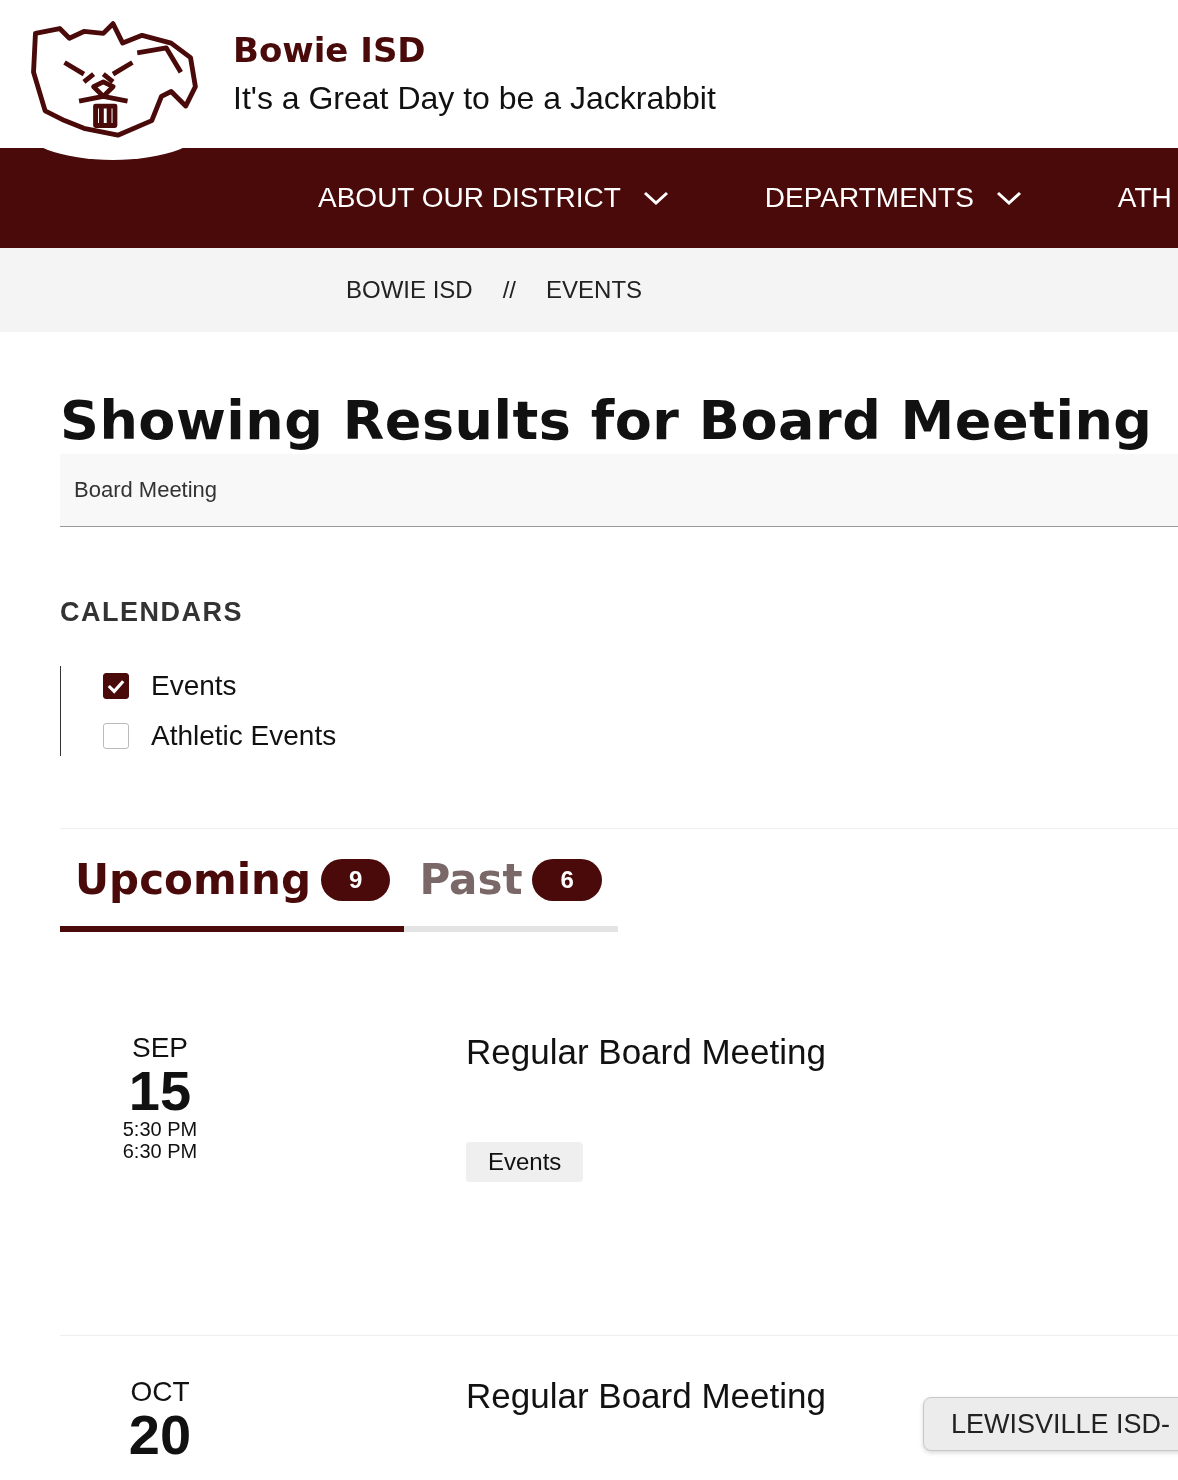 The height and width of the screenshot is (1480, 1178). Describe the element at coordinates (567, 879) in the screenshot. I see `count-badge: 6` at that location.